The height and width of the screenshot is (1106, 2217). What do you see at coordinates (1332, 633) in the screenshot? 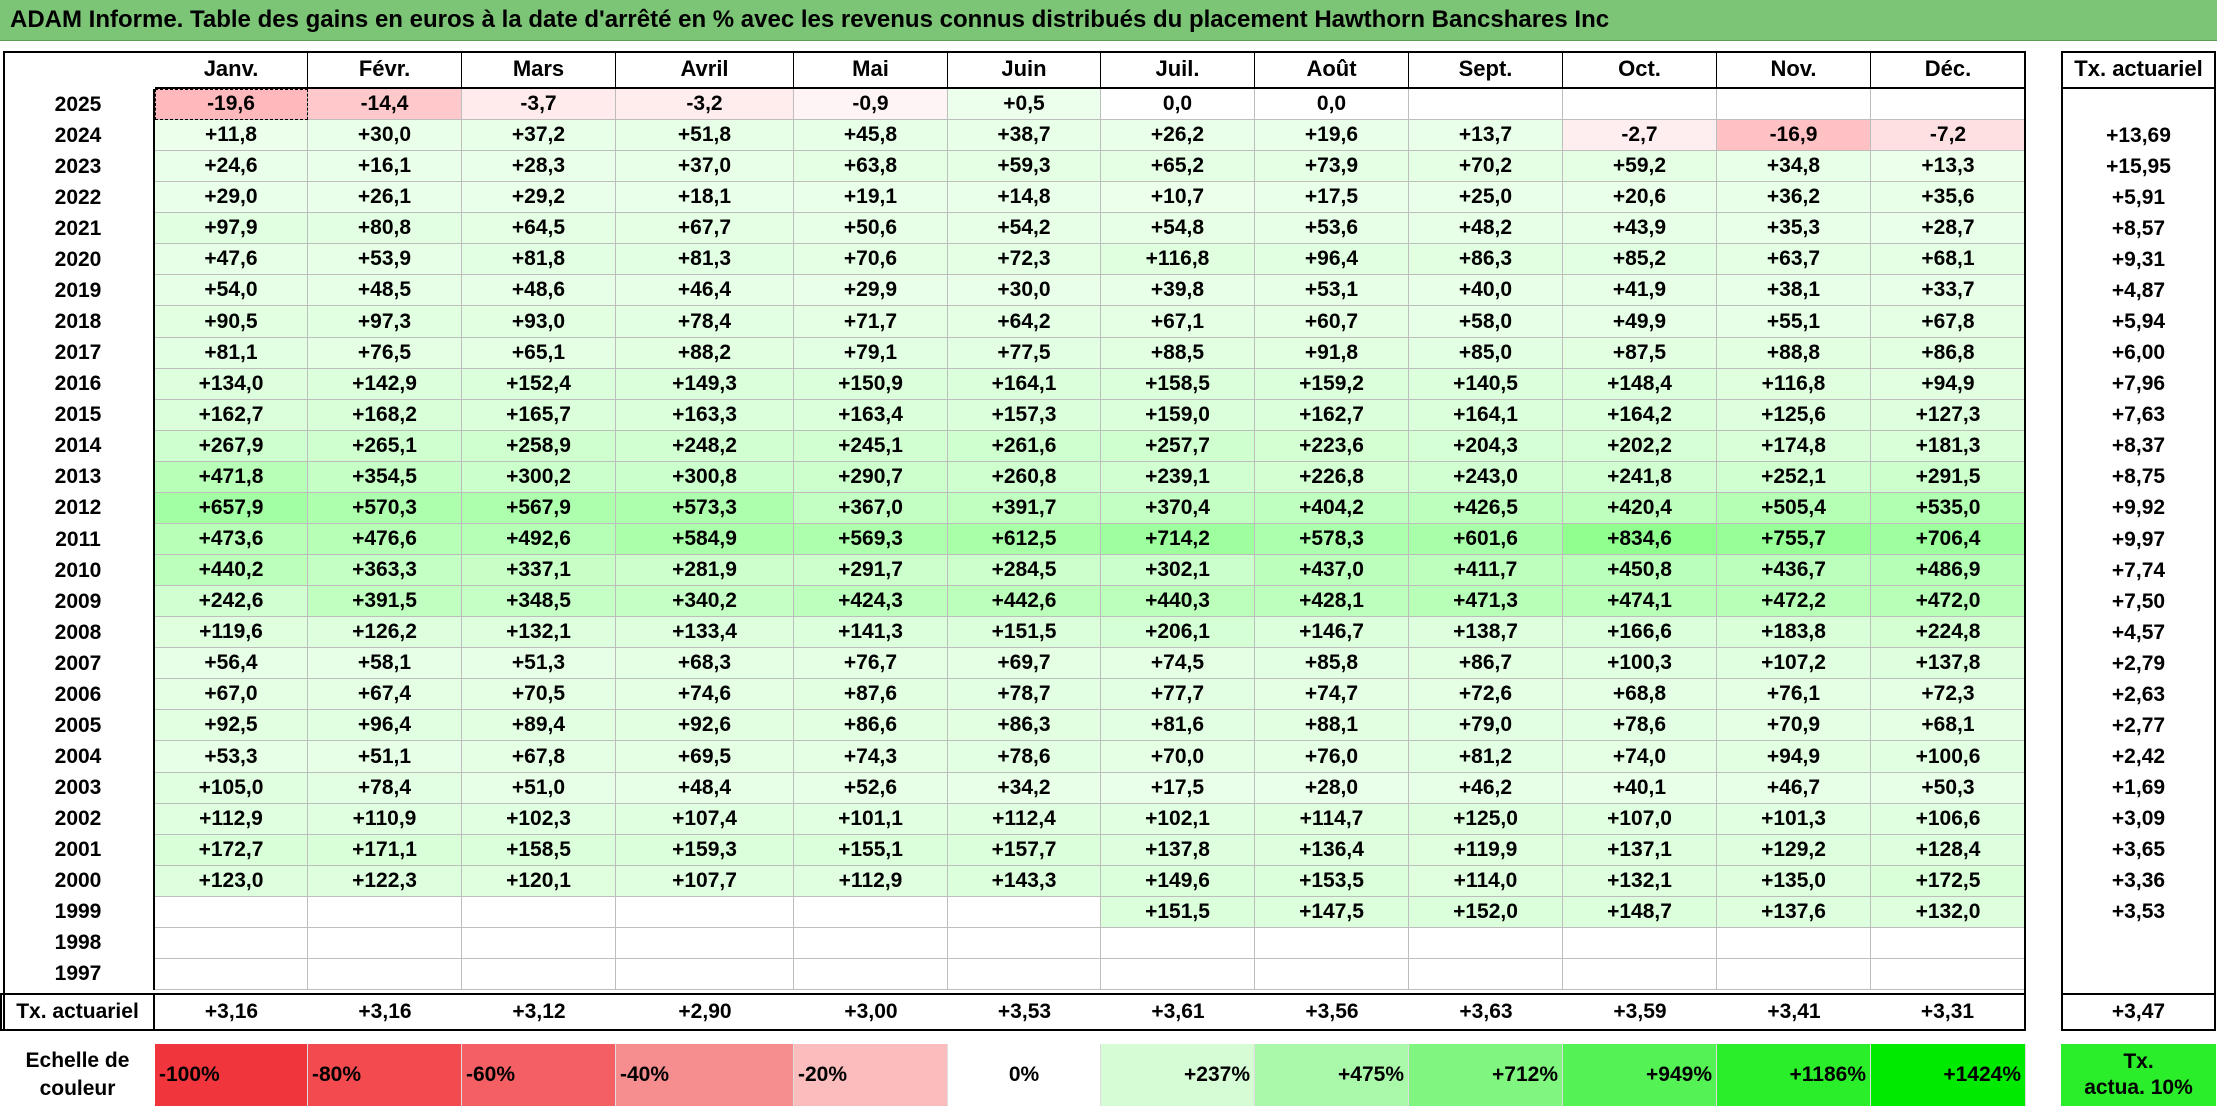
I see `gain-cell: +146,7` at bounding box center [1332, 633].